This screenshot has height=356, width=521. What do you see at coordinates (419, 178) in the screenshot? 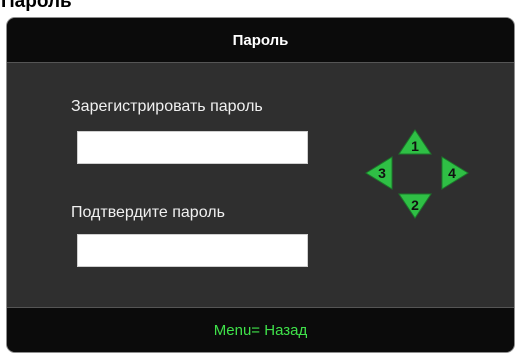
I see `arrow-keypad: 1 3 4 2` at bounding box center [419, 178].